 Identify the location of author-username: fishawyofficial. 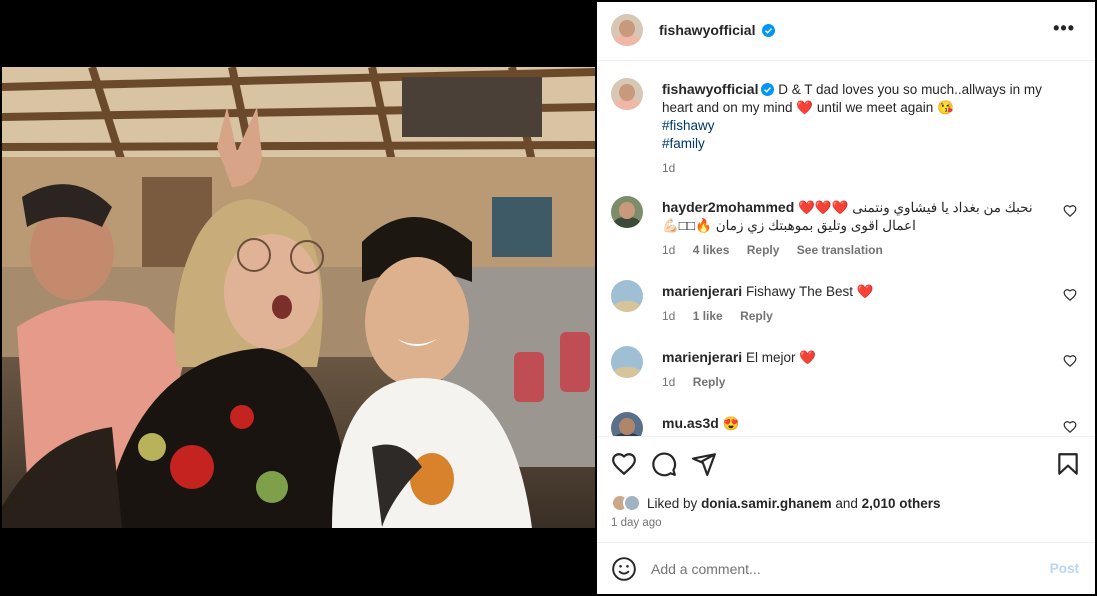
(717, 30).